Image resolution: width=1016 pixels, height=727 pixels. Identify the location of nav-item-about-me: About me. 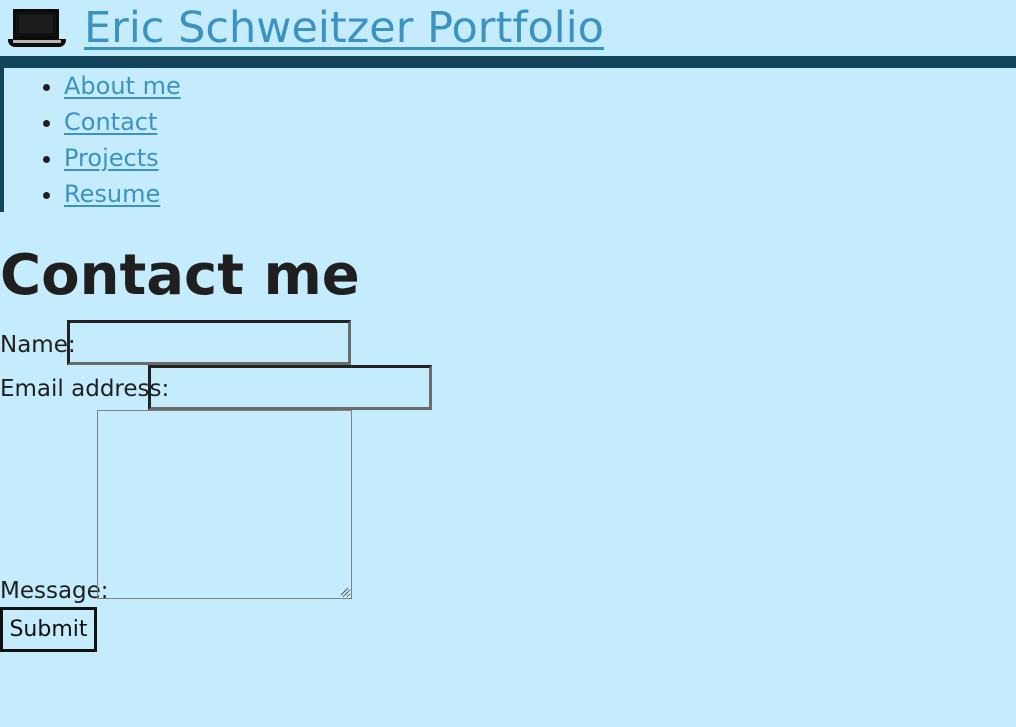
(122, 86).